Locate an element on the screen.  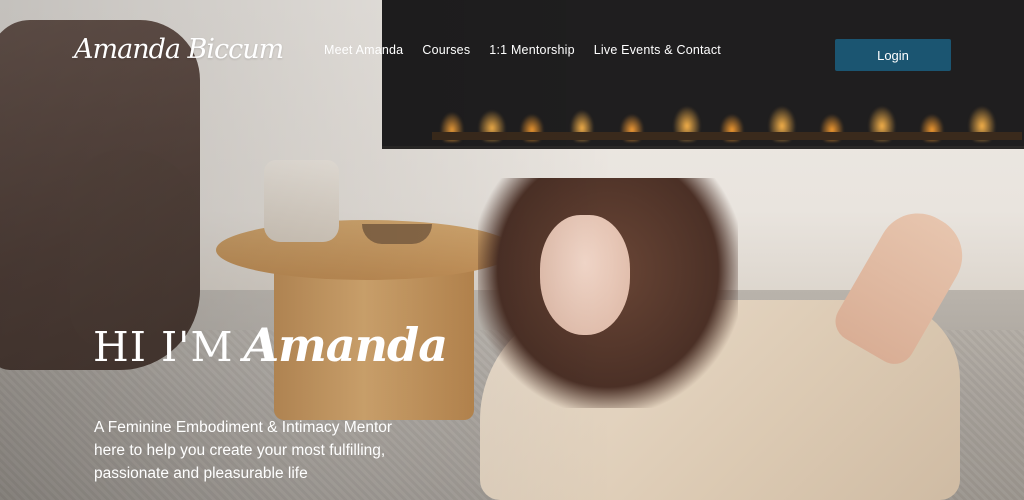
hero-name: Amanda is located at coordinates (345, 345).